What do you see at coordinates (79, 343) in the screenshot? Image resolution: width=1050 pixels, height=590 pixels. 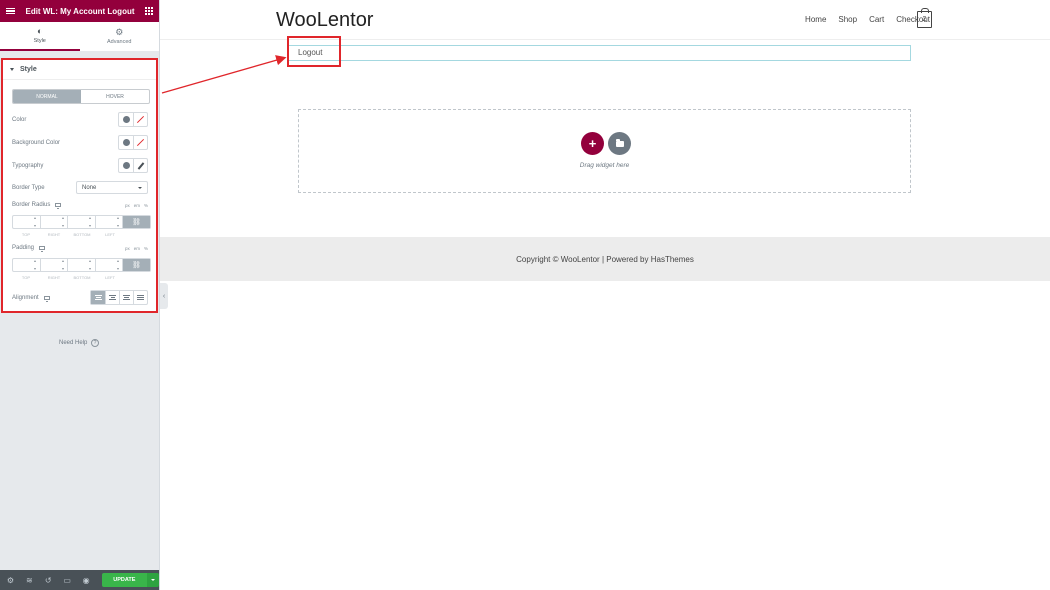 I see `need-help-link: Need Help ?` at bounding box center [79, 343].